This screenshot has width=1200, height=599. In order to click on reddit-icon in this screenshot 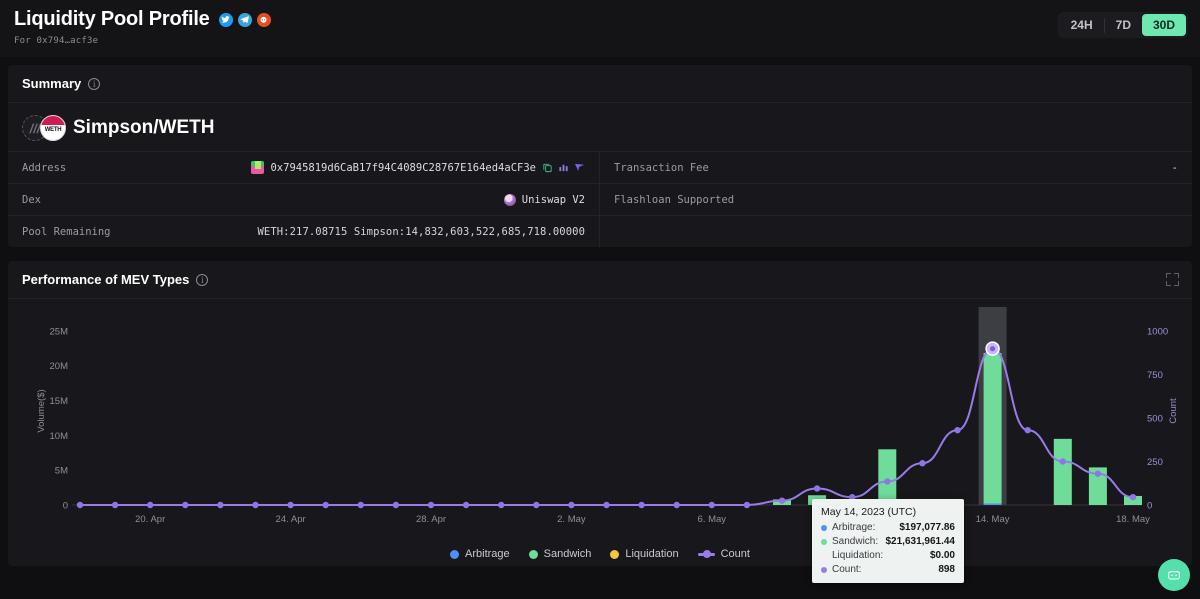, I will do `click(263, 19)`.